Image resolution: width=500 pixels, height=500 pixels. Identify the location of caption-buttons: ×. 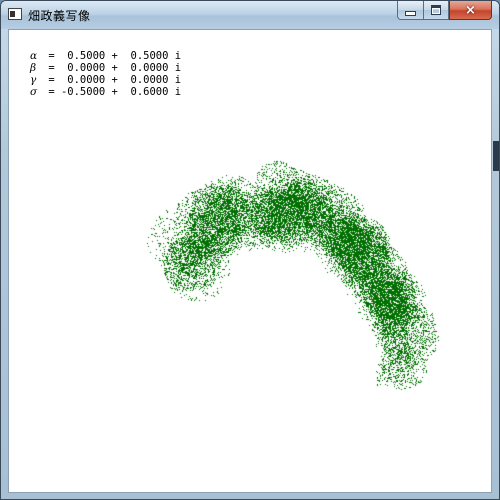
(444, 10).